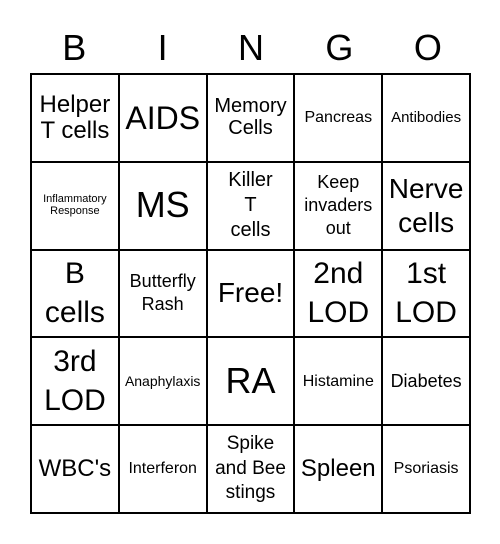 Image resolution: width=500 pixels, height=544 pixels. What do you see at coordinates (338, 293) in the screenshot?
I see `bingo-cell: 2nd LOD` at bounding box center [338, 293].